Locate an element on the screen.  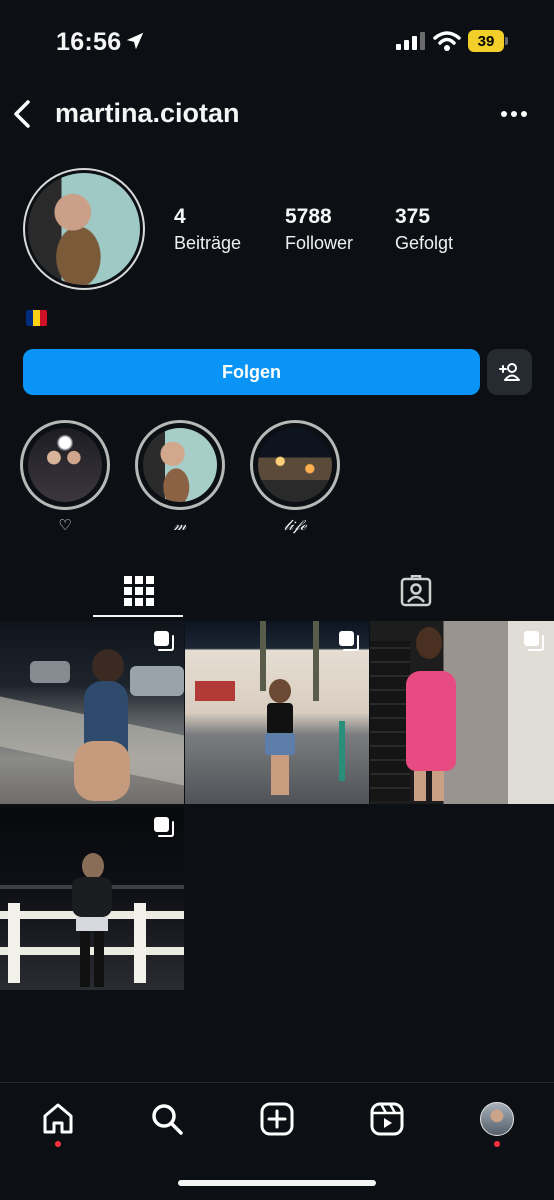
location-arrow-icon is located at coordinates (135, 41).